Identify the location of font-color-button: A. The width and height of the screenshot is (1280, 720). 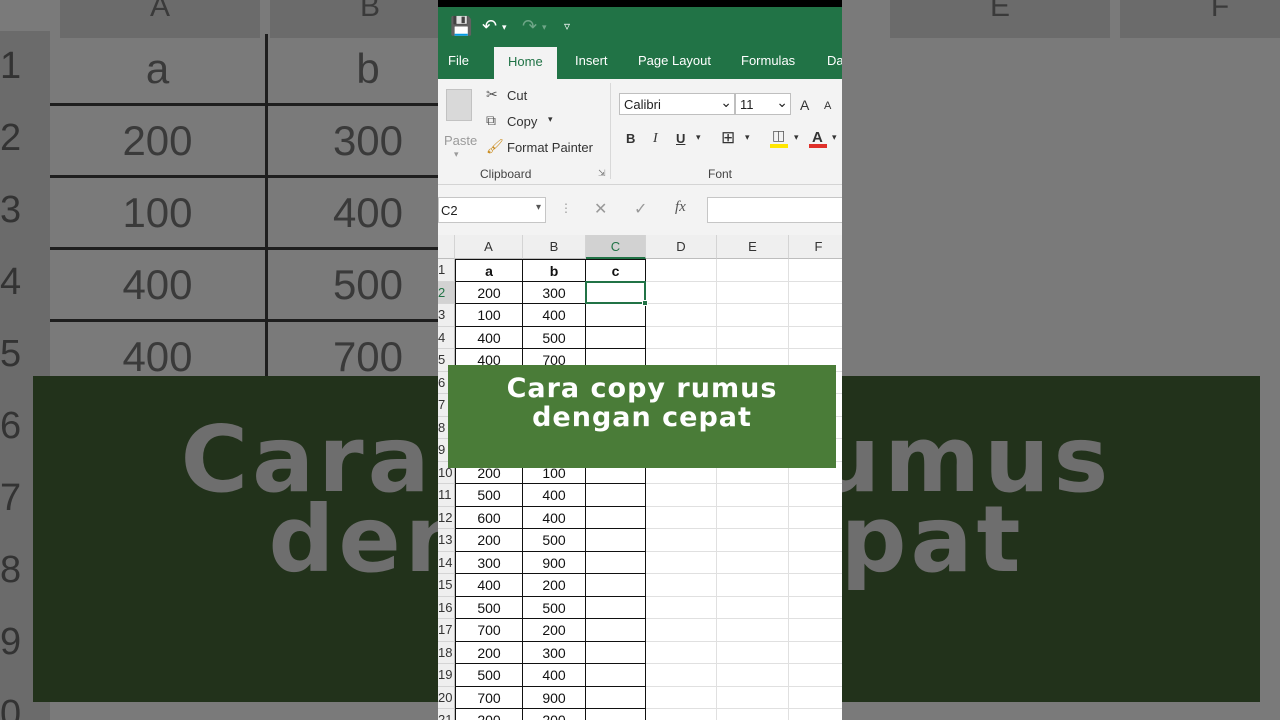
(819, 139).